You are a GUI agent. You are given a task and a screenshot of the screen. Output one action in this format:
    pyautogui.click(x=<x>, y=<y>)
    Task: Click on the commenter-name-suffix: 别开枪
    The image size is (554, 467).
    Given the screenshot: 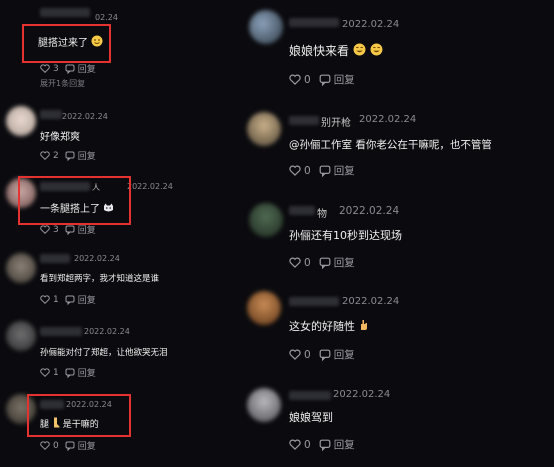 What is the action you would take?
    pyautogui.click(x=336, y=123)
    